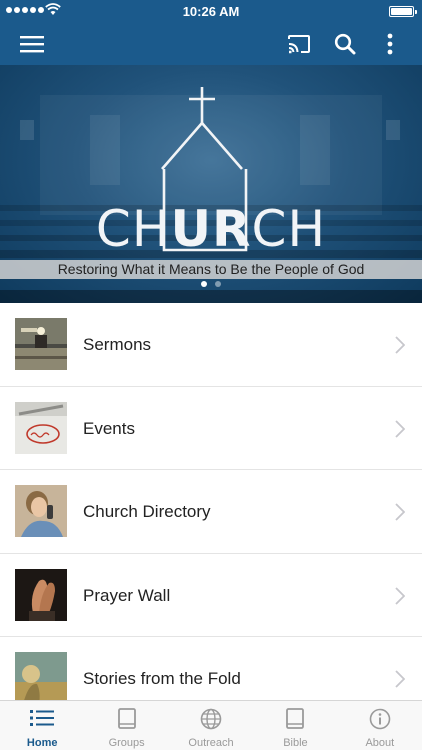 The height and width of the screenshot is (750, 422). I want to click on events-thumbnail, so click(41, 427).